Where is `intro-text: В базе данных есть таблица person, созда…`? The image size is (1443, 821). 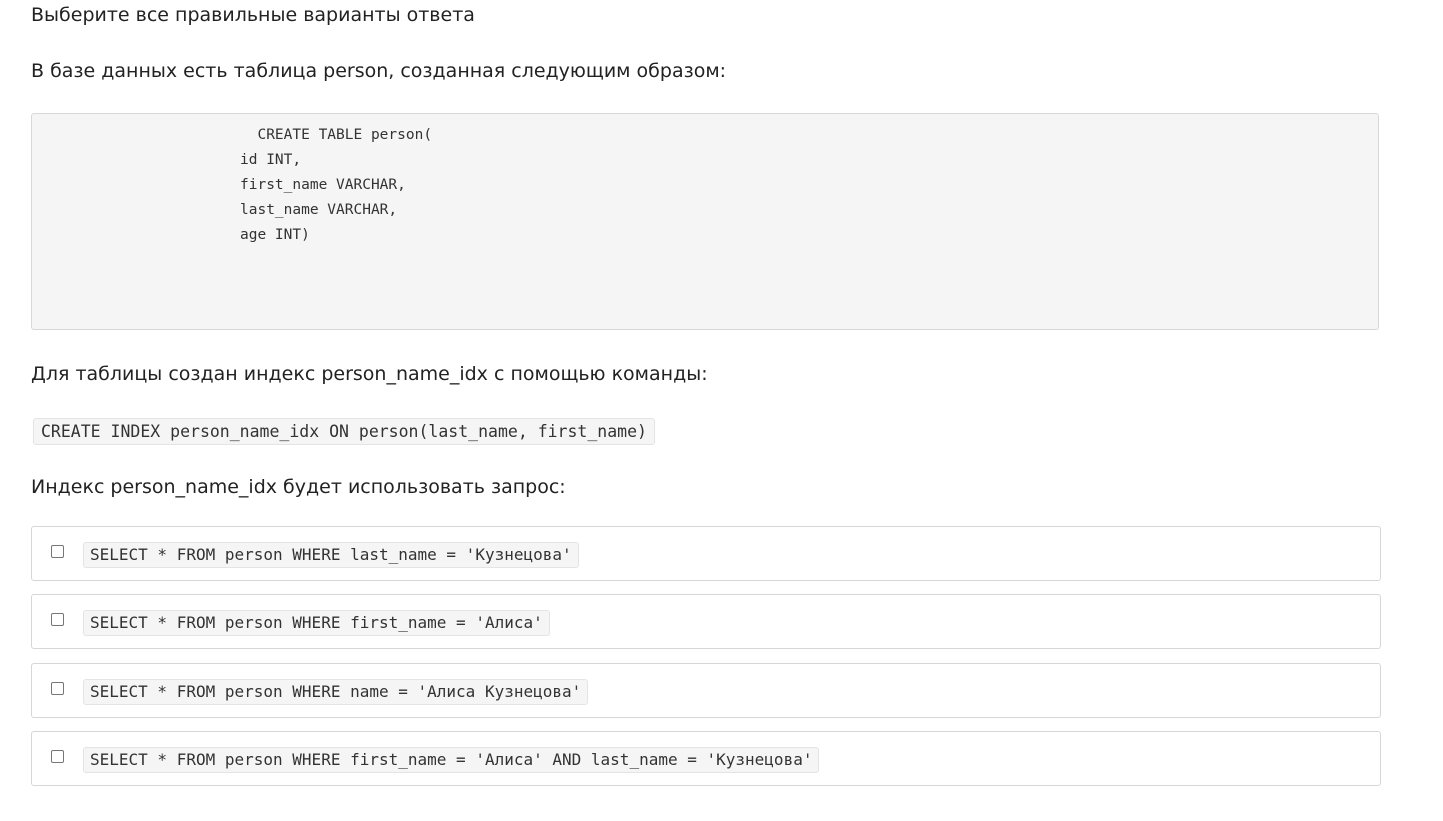
intro-text: В базе данных есть таблица person, созда… is located at coordinates (379, 71).